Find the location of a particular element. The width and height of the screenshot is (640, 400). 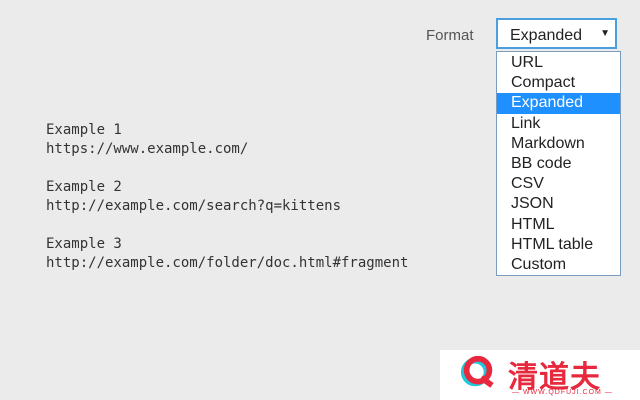

format-select-value: Expanded is located at coordinates (546, 35).